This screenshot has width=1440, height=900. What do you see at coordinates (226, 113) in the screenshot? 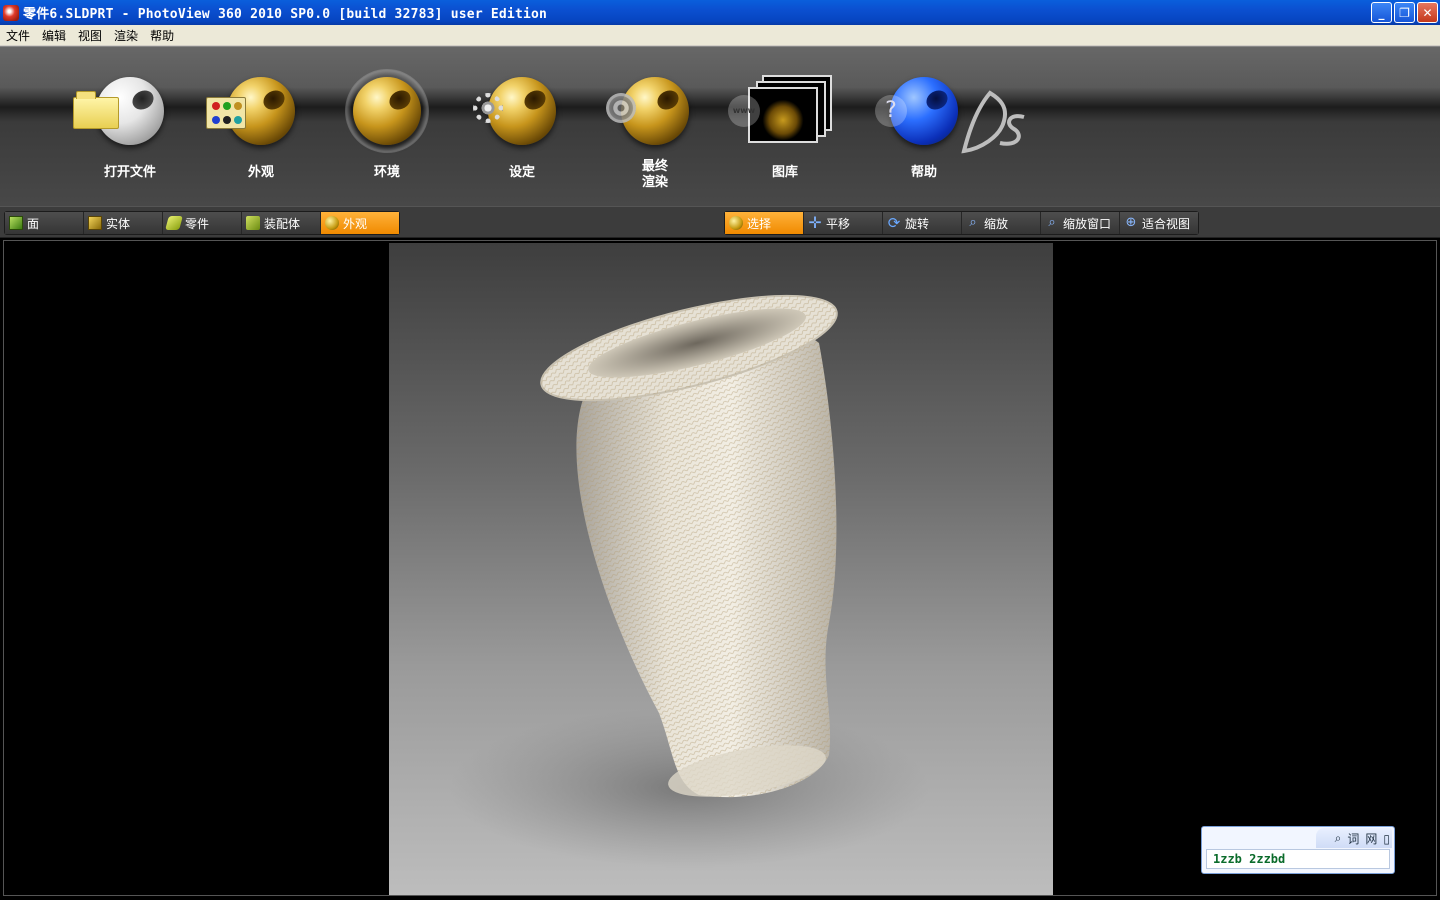
I see `palette-icon` at bounding box center [226, 113].